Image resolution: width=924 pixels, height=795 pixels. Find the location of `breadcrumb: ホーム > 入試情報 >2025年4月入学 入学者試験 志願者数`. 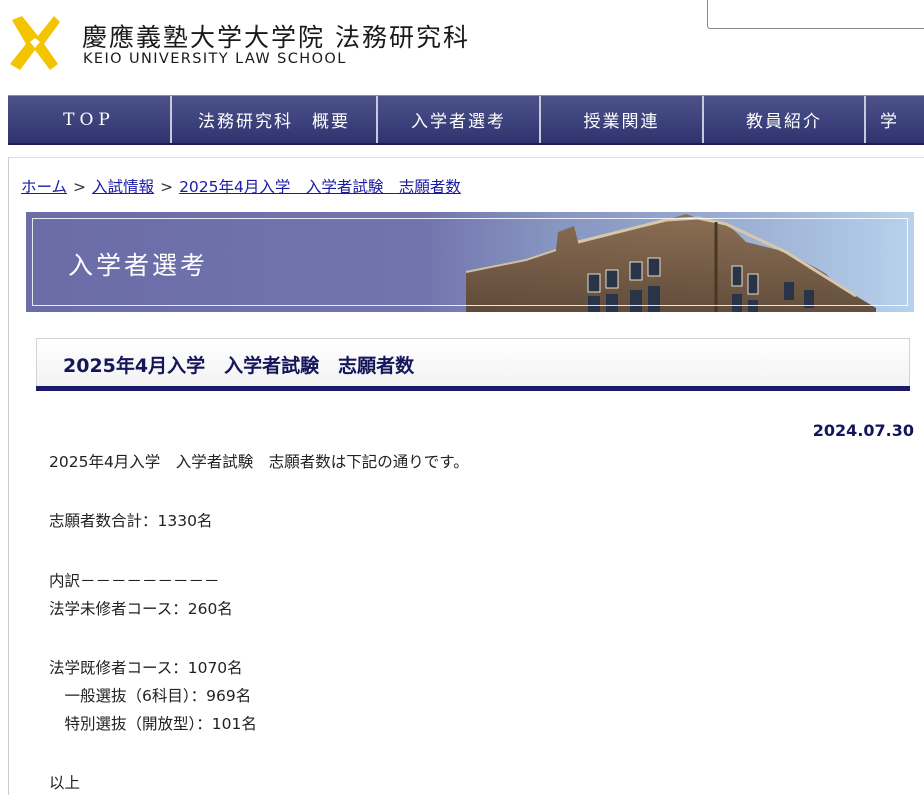

breadcrumb: ホーム > 入試情報 >2025年4月入学 入学者試験 志願者数 is located at coordinates (241, 186).